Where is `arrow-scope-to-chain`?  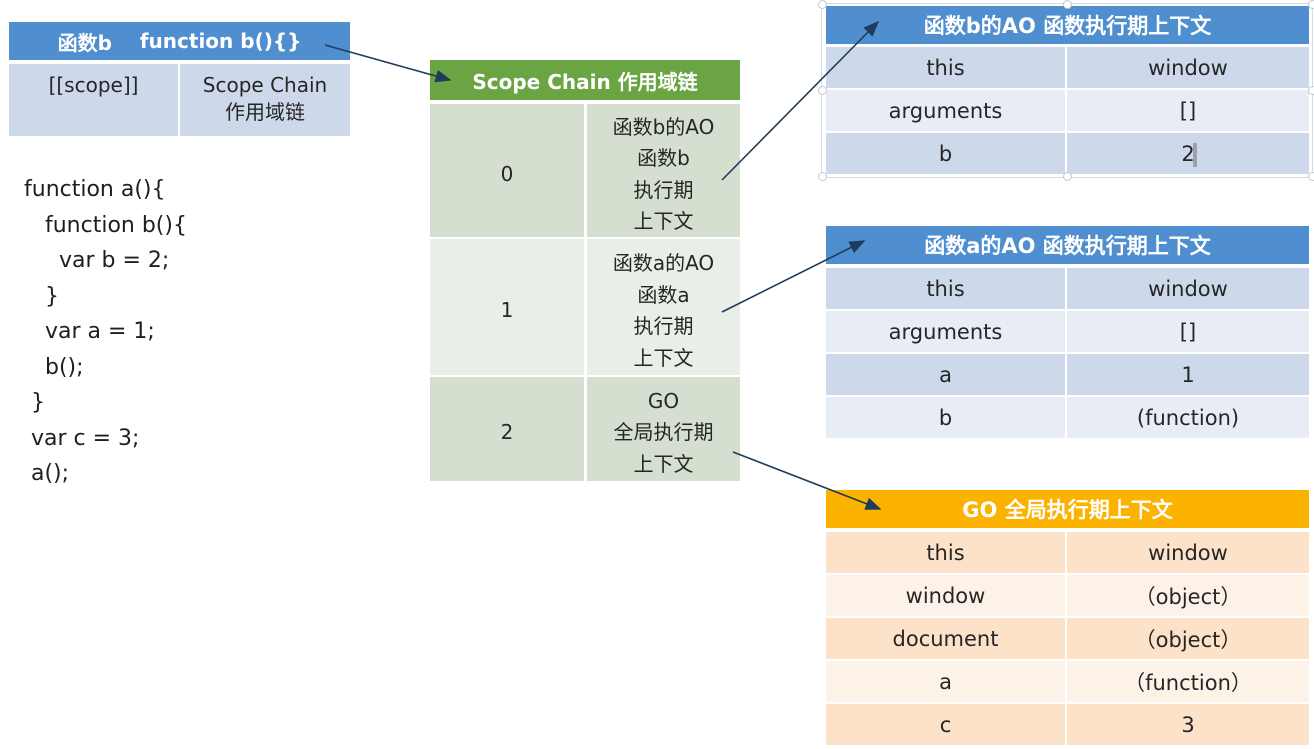 arrow-scope-to-chain is located at coordinates (388, 63).